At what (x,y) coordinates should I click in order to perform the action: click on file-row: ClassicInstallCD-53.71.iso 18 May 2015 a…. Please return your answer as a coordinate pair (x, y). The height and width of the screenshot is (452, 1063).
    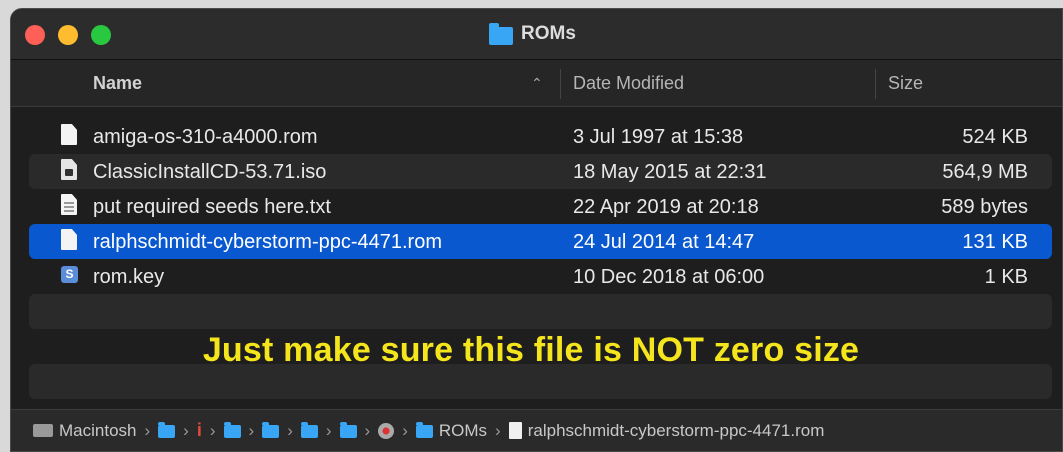
    Looking at the image, I should click on (540, 171).